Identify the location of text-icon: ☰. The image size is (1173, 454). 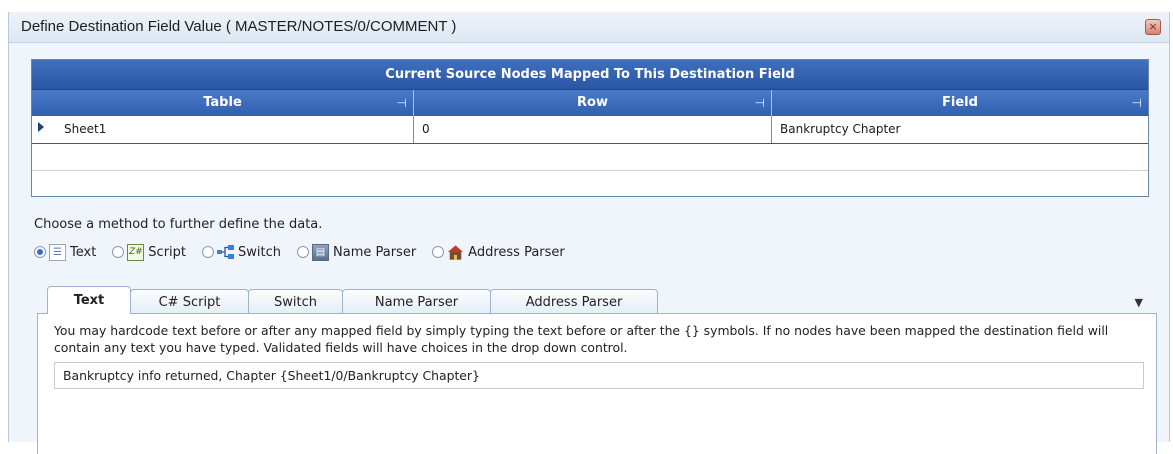
(57, 252).